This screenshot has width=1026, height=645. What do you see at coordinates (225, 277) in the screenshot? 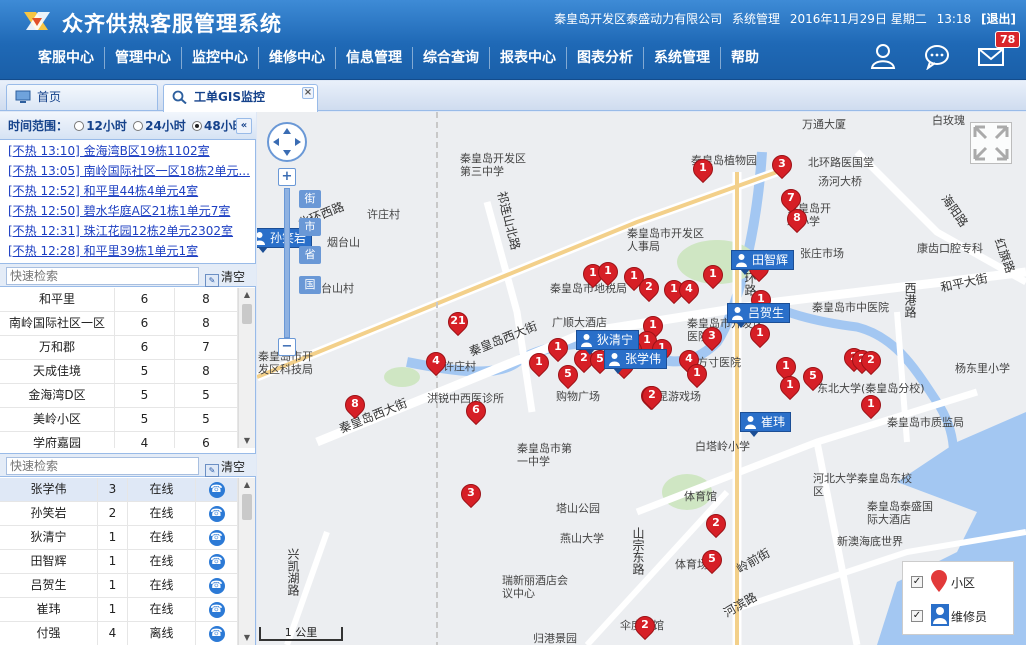
I see `community-clear-button: ✎ 清空` at bounding box center [225, 277].